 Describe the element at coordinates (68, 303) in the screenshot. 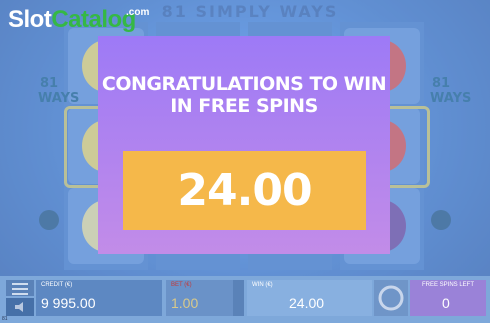

I see `credit-value: 9 995.00` at that location.